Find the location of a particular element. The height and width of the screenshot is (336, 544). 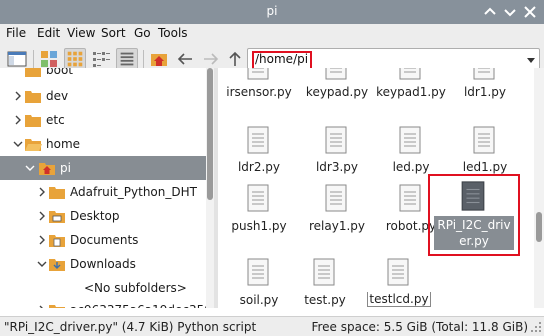

tree-item-documents: Documents is located at coordinates (103, 240).